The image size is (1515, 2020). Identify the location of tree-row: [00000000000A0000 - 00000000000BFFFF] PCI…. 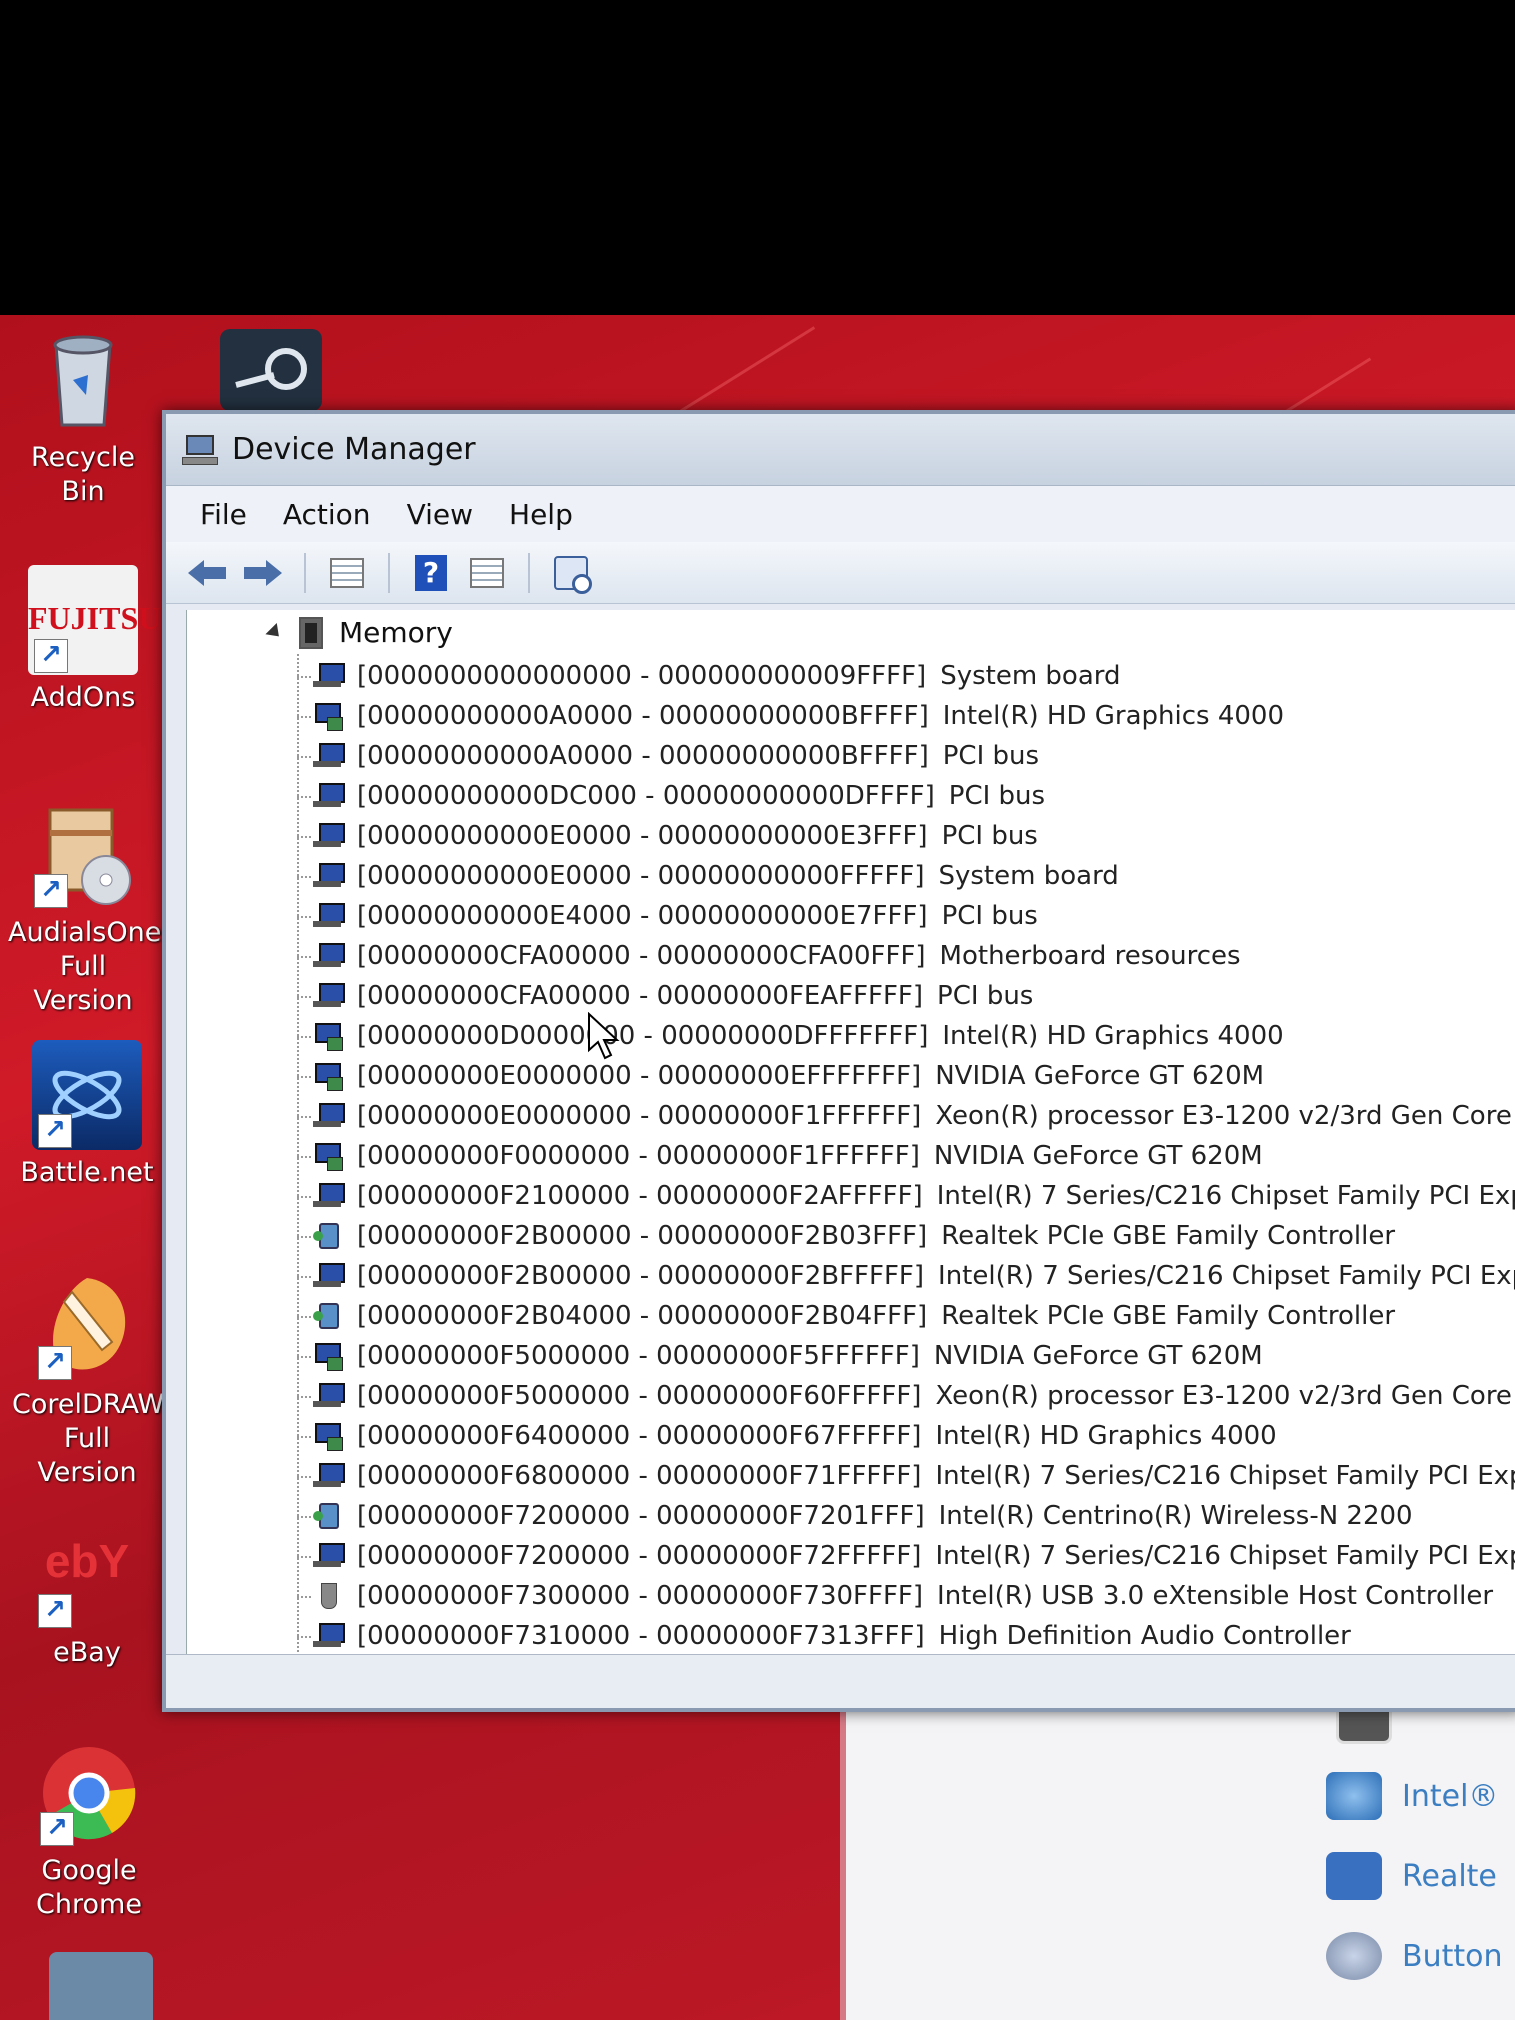
(906, 756).